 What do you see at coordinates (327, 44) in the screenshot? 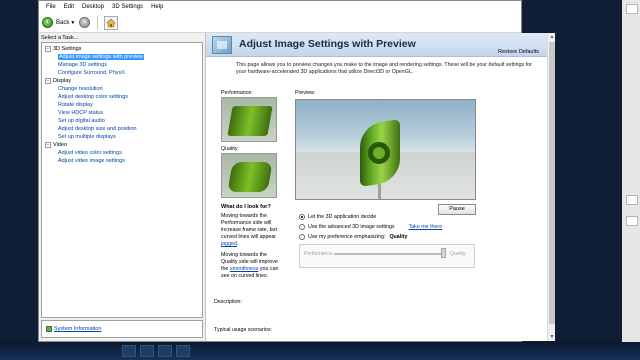
I see `page-title: Adjust Image Settings with Preview` at bounding box center [327, 44].